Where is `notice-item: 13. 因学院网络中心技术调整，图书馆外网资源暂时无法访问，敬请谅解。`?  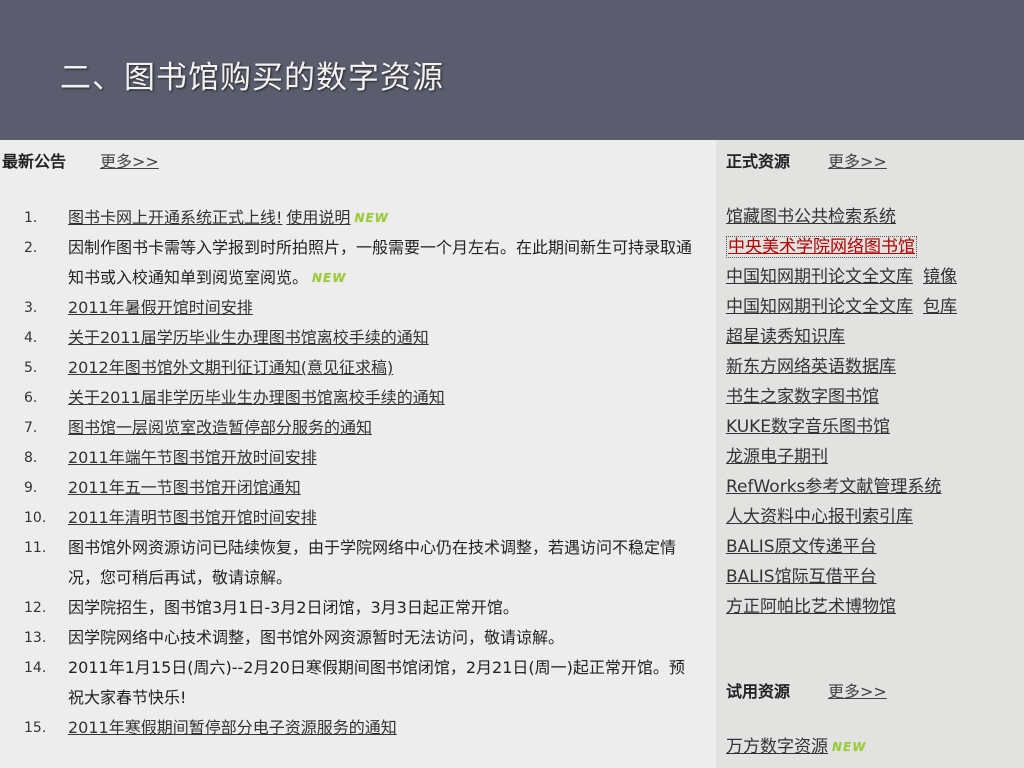
notice-item: 13. 因学院网络中心技术调整，图书馆外网资源暂时无法访问，敬请谅解。 is located at coordinates (350, 638).